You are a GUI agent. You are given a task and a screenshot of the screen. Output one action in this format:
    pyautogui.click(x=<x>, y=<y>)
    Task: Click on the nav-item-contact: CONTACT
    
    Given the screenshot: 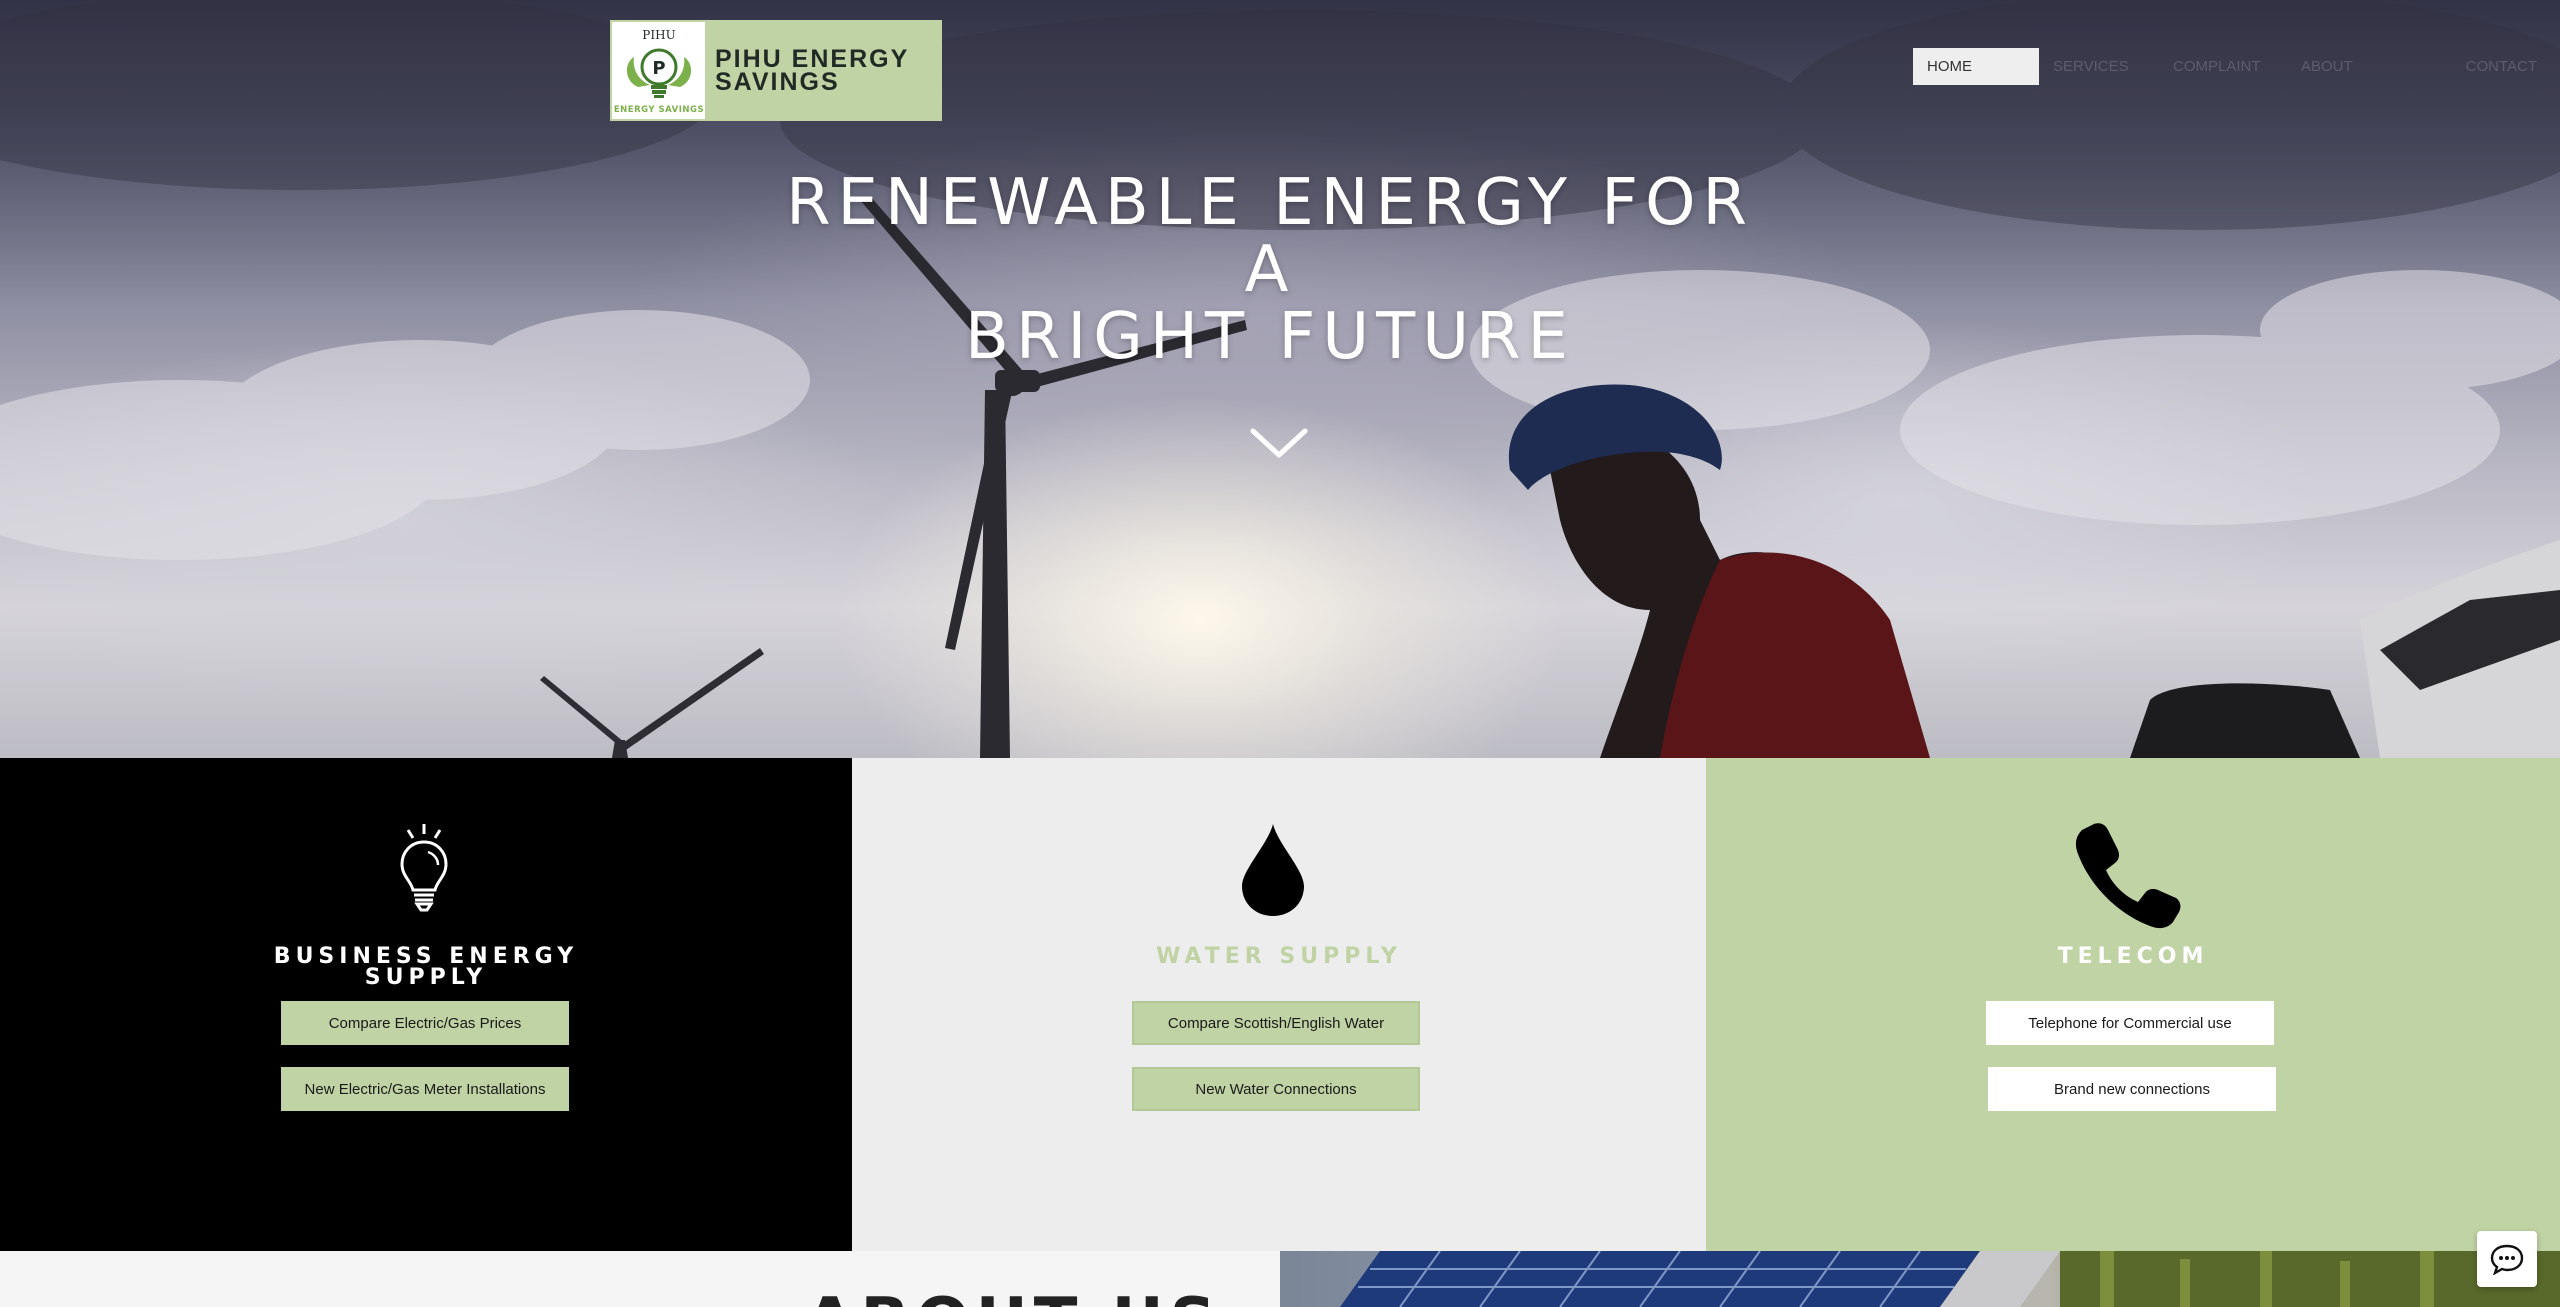 What is the action you would take?
    pyautogui.click(x=2481, y=66)
    